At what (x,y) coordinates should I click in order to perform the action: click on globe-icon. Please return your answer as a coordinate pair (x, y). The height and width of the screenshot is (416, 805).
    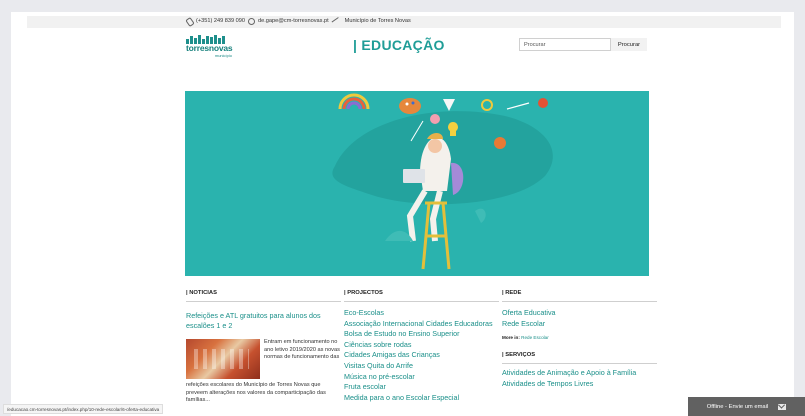
    Looking at the image, I should click on (435, 119).